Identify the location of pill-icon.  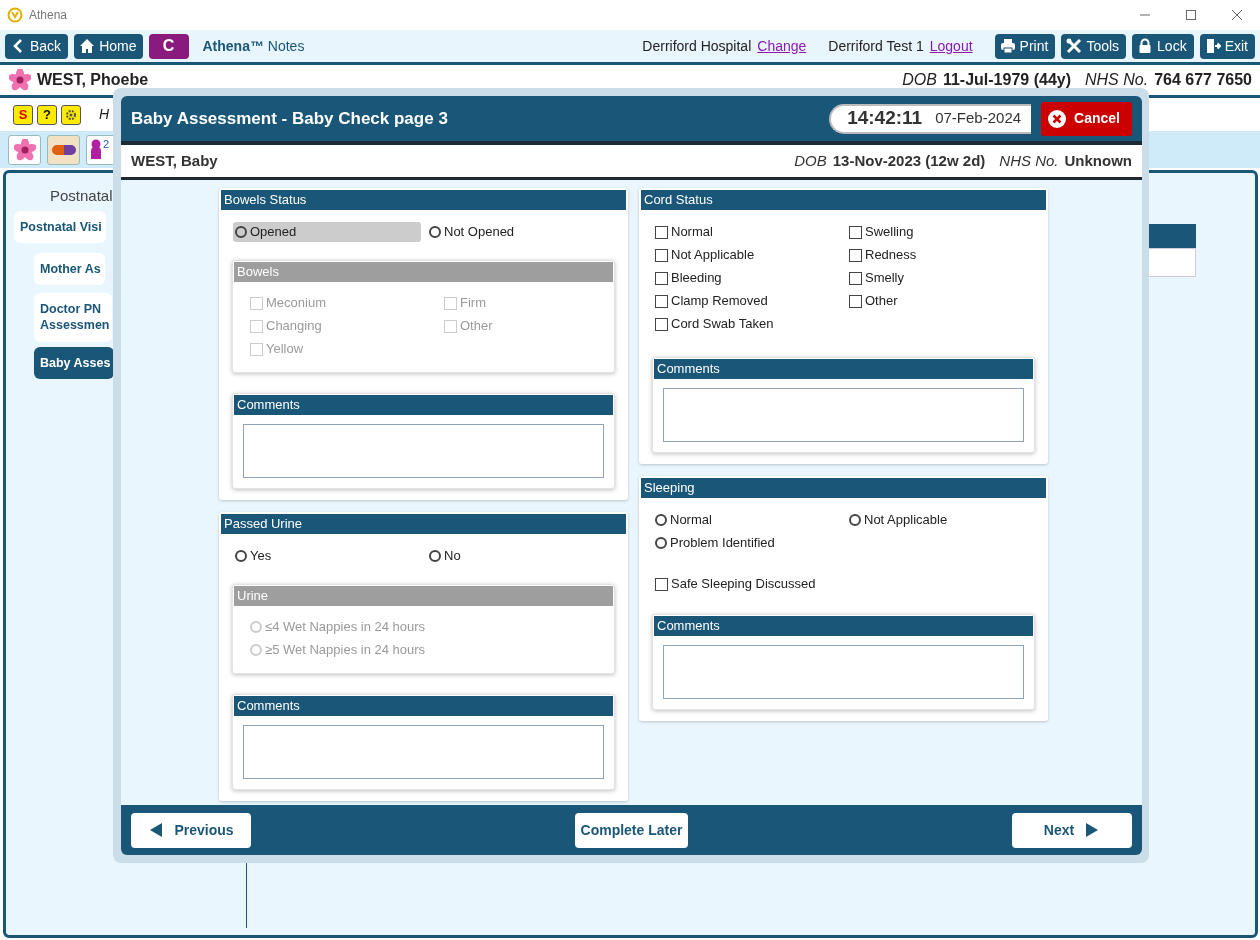
(63, 149).